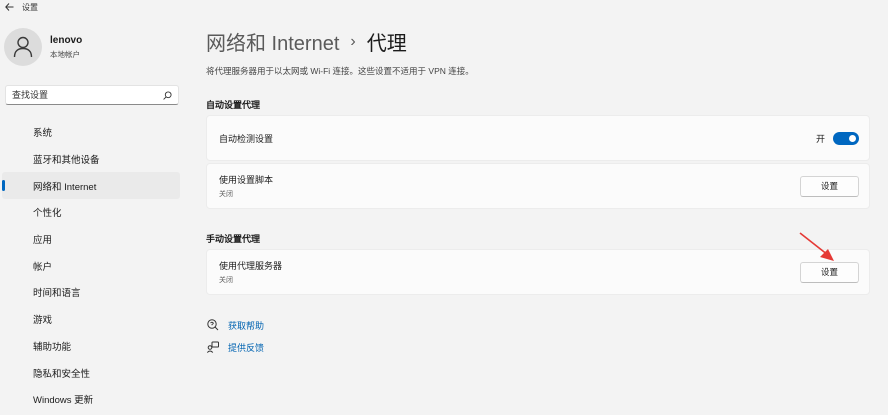 The width and height of the screenshot is (888, 415). Describe the element at coordinates (816, 246) in the screenshot. I see `annotation-arrow-icon` at that location.